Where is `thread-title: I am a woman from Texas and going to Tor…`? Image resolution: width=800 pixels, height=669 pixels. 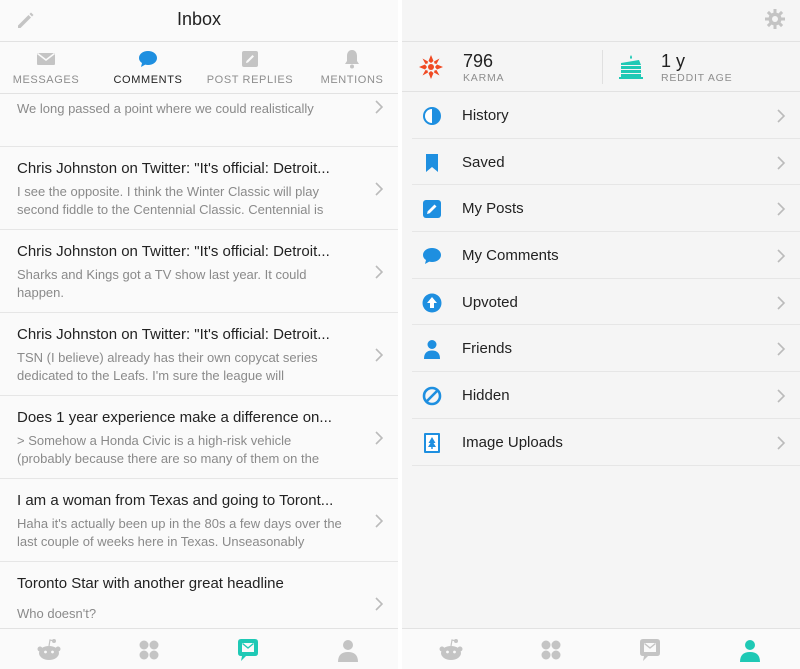 thread-title: I am a woman from Texas and going to Tor… is located at coordinates (175, 500).